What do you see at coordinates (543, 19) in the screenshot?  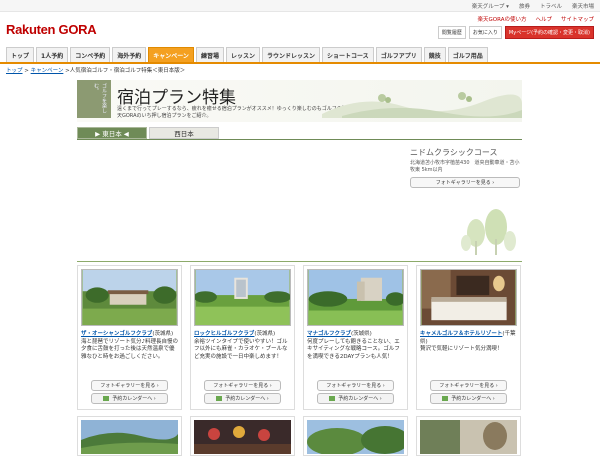 I see `help-link: ヘルプ` at bounding box center [543, 19].